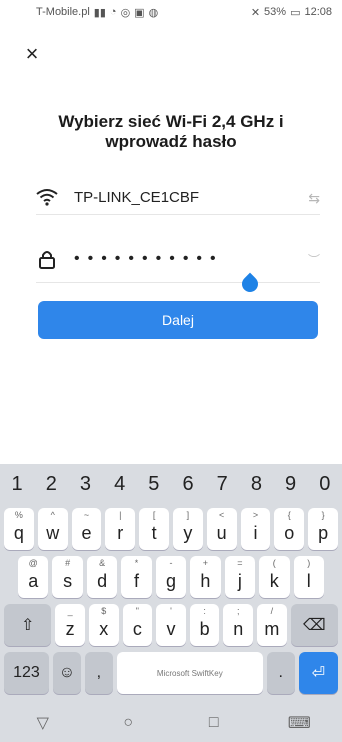  What do you see at coordinates (63, 12) in the screenshot?
I see `carrier-name: T-Mobile.pl` at bounding box center [63, 12].